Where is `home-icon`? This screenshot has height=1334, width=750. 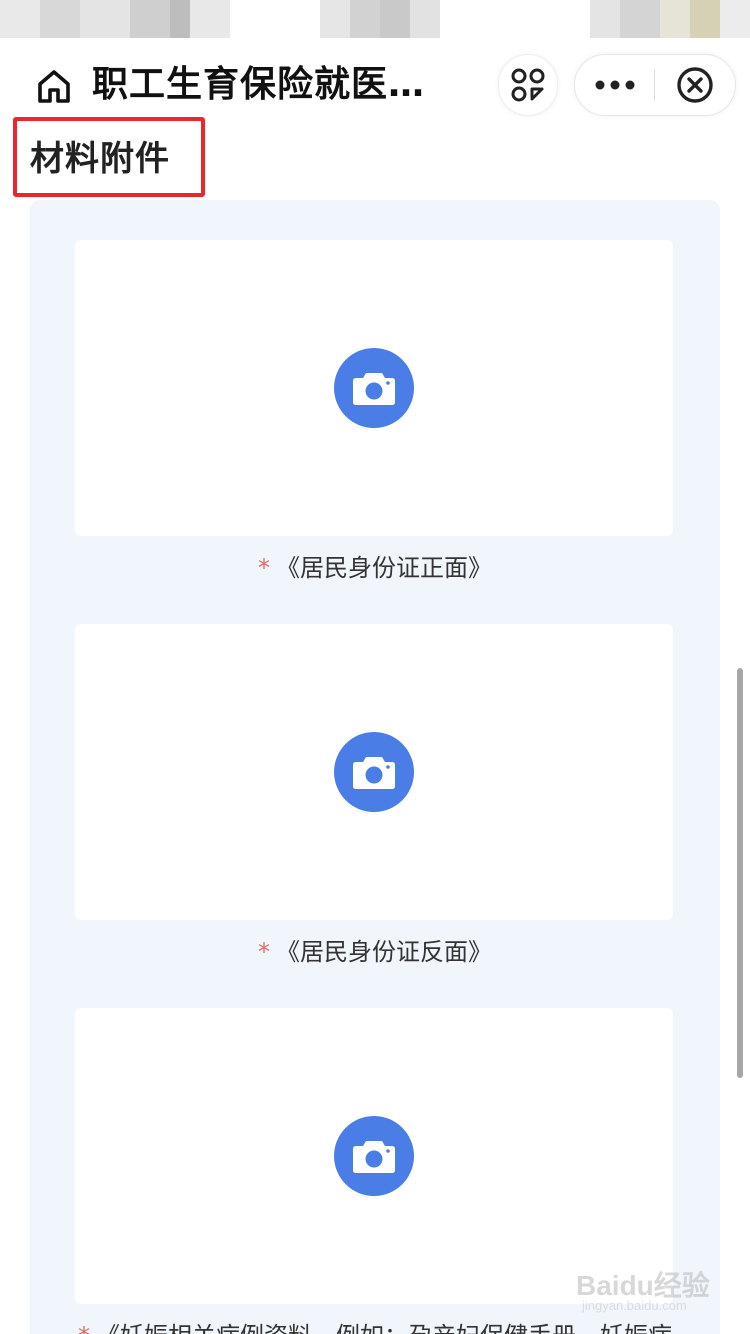 home-icon is located at coordinates (54, 86).